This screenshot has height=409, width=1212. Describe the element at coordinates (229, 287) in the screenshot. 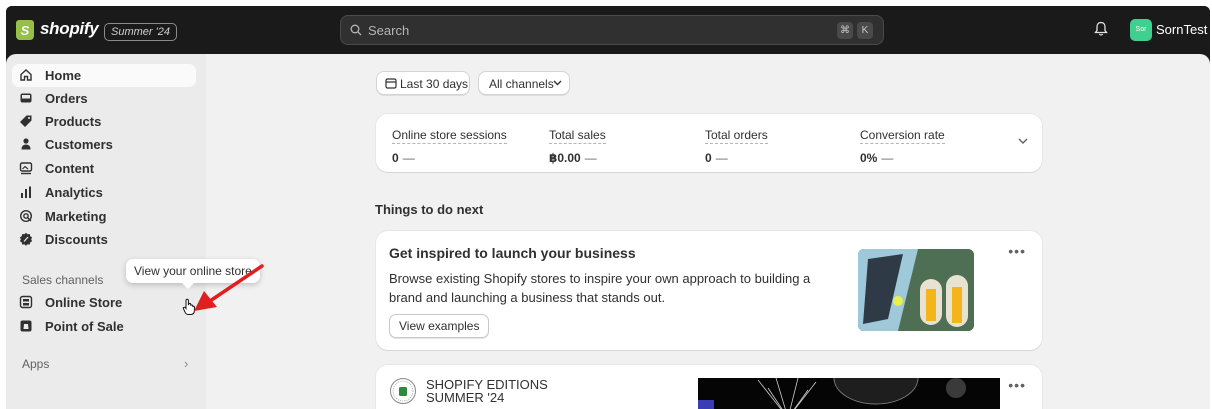

I see `annotation-arrow-icon` at that location.